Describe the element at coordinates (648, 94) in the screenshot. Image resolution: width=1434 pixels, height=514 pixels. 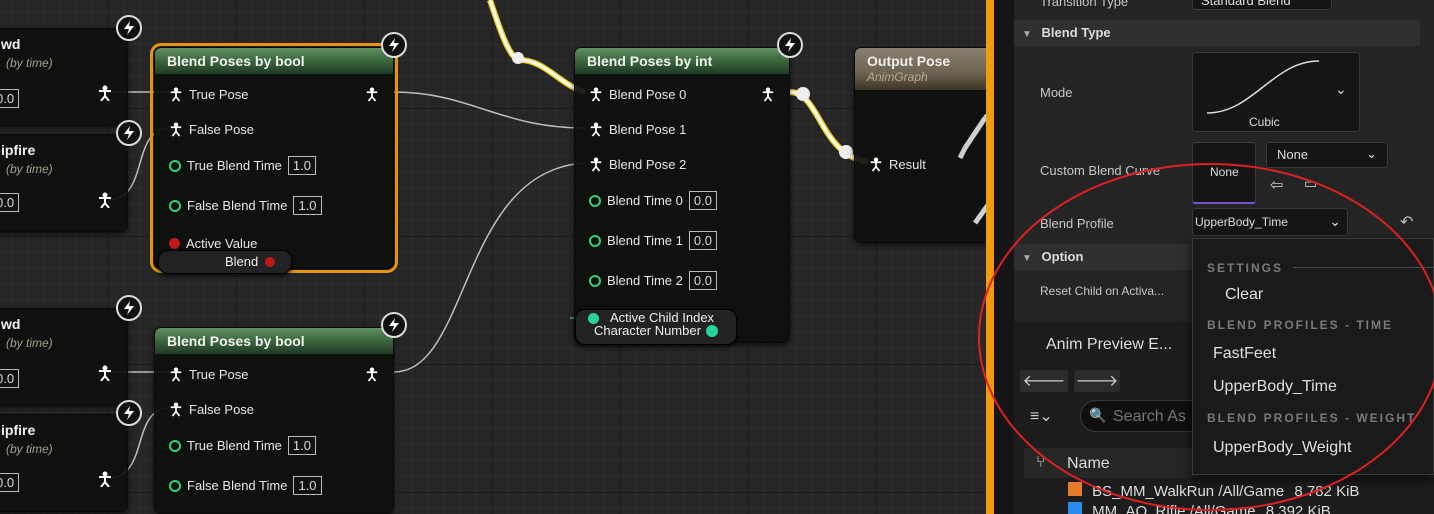
I see `pin-label: Blend Pose 0` at that location.